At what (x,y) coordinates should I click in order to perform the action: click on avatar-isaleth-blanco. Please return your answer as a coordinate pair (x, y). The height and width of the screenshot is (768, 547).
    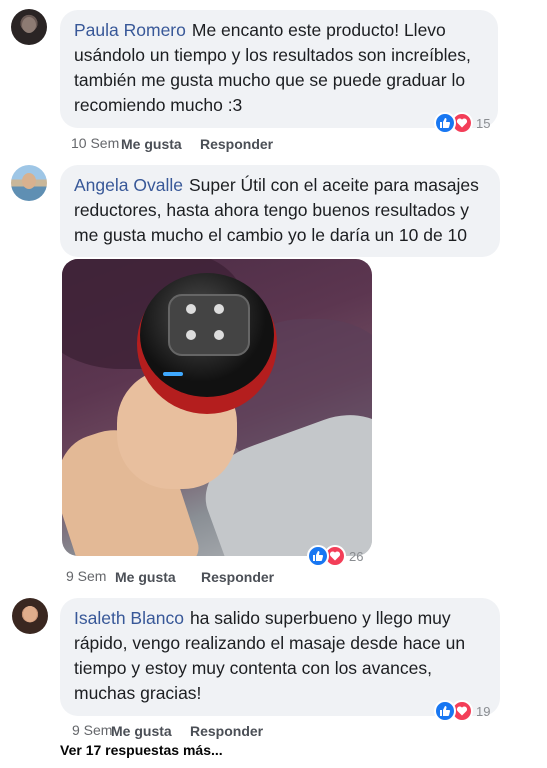
    Looking at the image, I should click on (30, 616).